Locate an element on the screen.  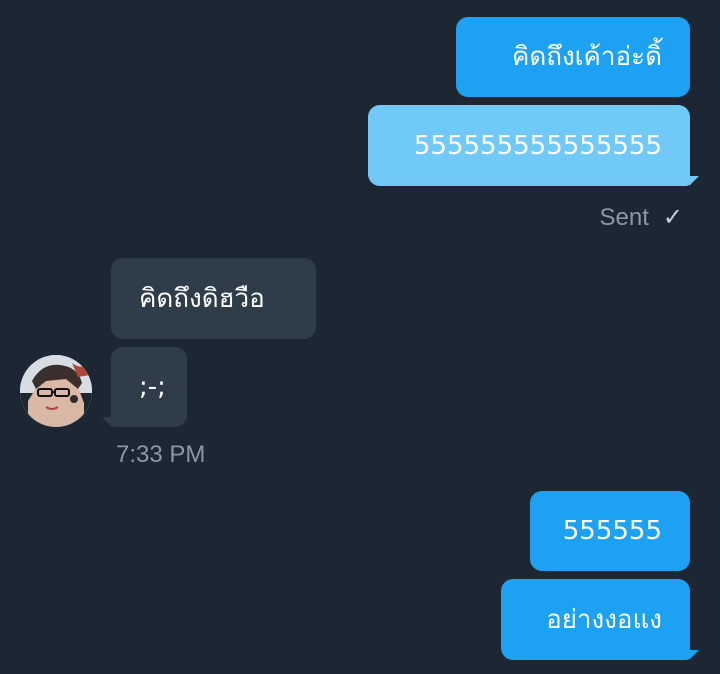
message-text: คิดถึงเค้าอ่ะดิ้ is located at coordinates (586, 57).